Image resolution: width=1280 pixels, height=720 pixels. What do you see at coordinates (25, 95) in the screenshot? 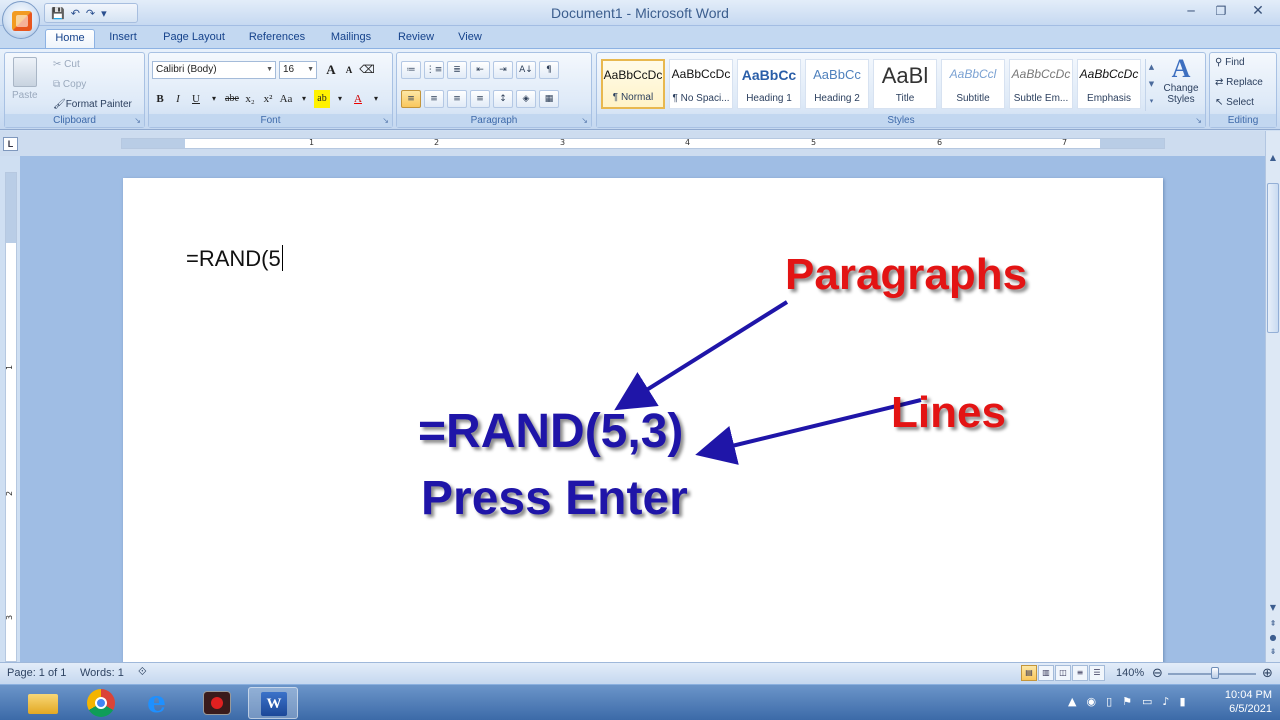
I see `paste-button: Paste` at bounding box center [25, 95].